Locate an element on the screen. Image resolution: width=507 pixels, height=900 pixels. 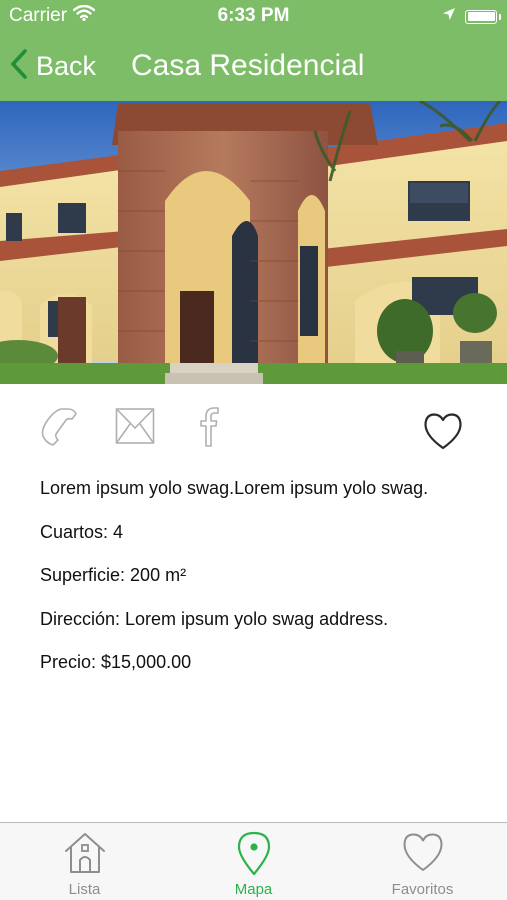
phone-icon is located at coordinates (59, 429).